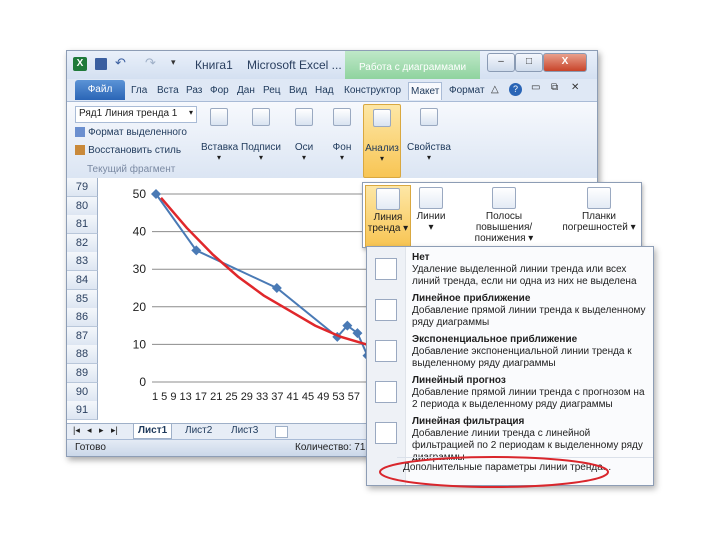 The width and height of the screenshot is (720, 540). Describe the element at coordinates (246, 90) in the screenshot. I see `tab-data: Дан` at that location.